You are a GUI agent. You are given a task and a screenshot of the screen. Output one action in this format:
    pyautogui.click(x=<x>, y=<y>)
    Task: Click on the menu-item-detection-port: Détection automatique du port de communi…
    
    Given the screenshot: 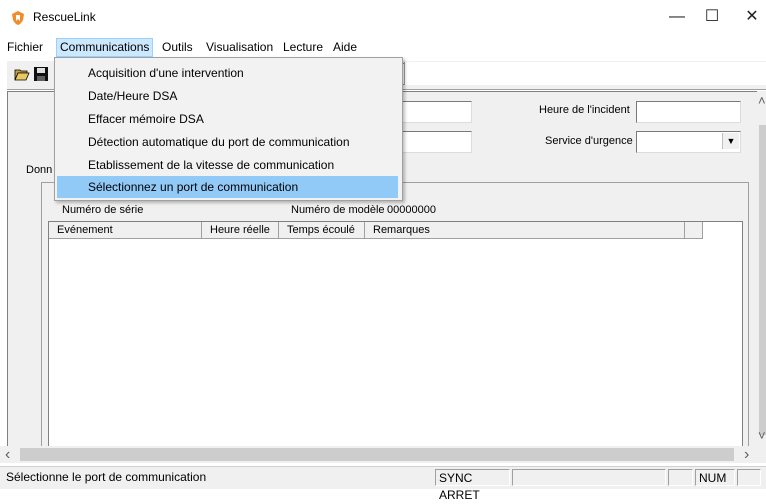 What is the action you would take?
    pyautogui.click(x=227, y=142)
    